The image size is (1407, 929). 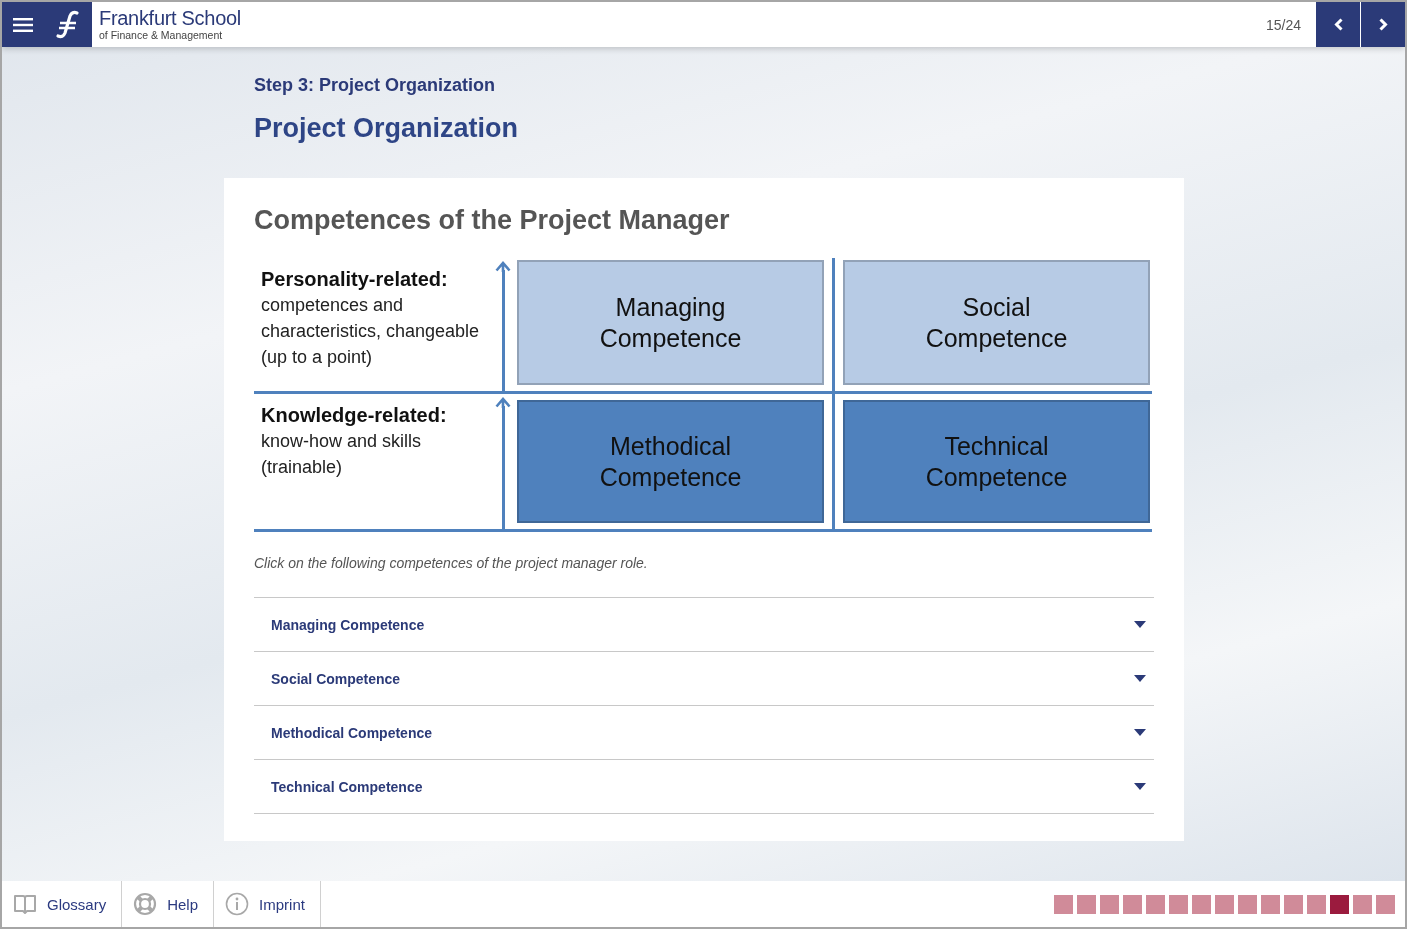 I want to click on competence-label: Social Competence, so click(x=996, y=322).